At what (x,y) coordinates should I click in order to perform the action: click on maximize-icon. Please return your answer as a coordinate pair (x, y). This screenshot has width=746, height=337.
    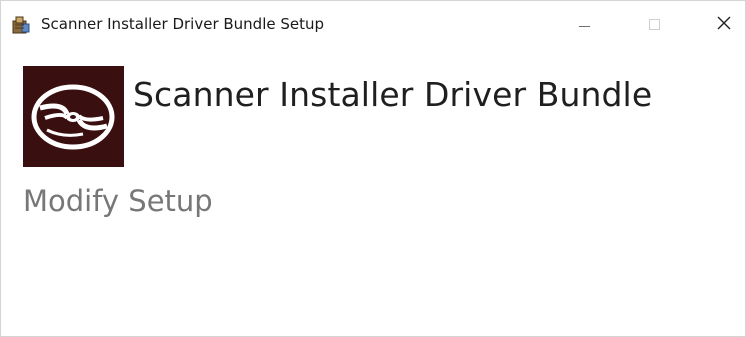
    Looking at the image, I should click on (654, 24).